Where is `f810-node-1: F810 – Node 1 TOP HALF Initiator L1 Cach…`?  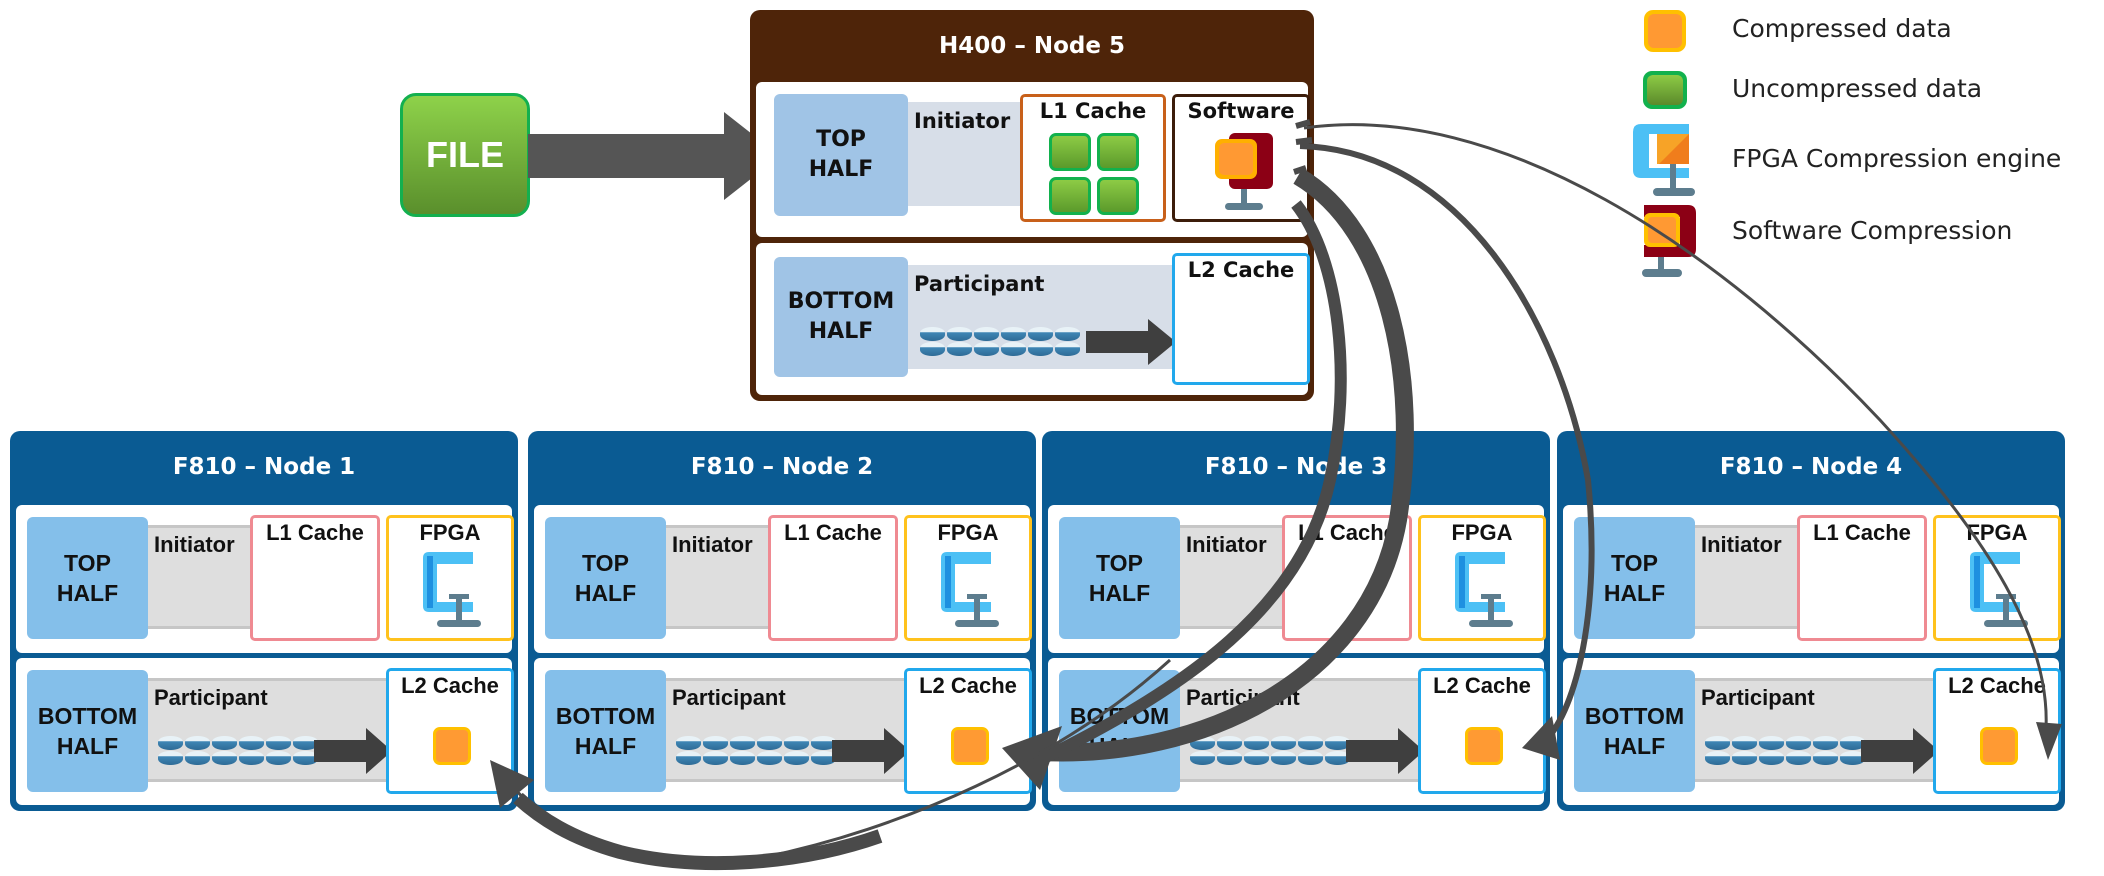 f810-node-1: F810 – Node 1 TOP HALF Initiator L1 Cach… is located at coordinates (264, 621).